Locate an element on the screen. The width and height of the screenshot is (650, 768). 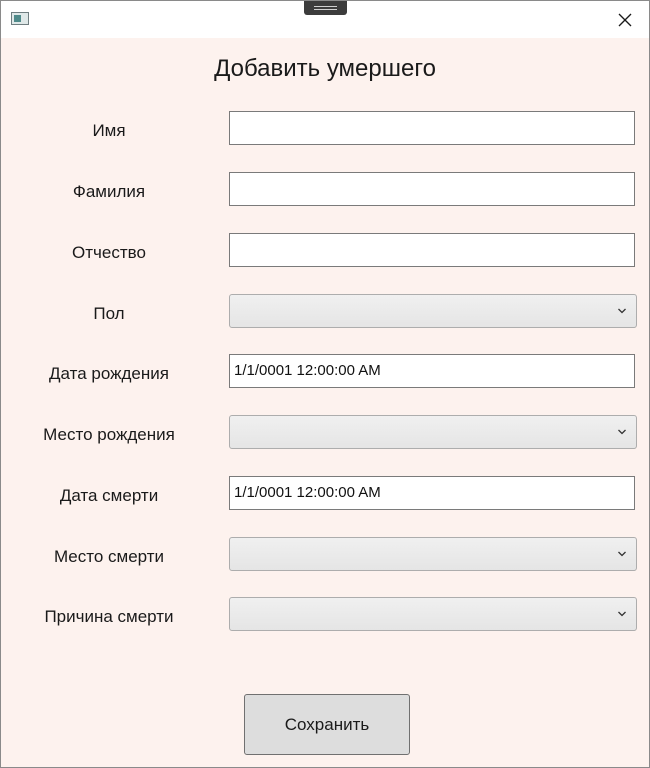
patronymic-label: Отчество is located at coordinates (109, 252).